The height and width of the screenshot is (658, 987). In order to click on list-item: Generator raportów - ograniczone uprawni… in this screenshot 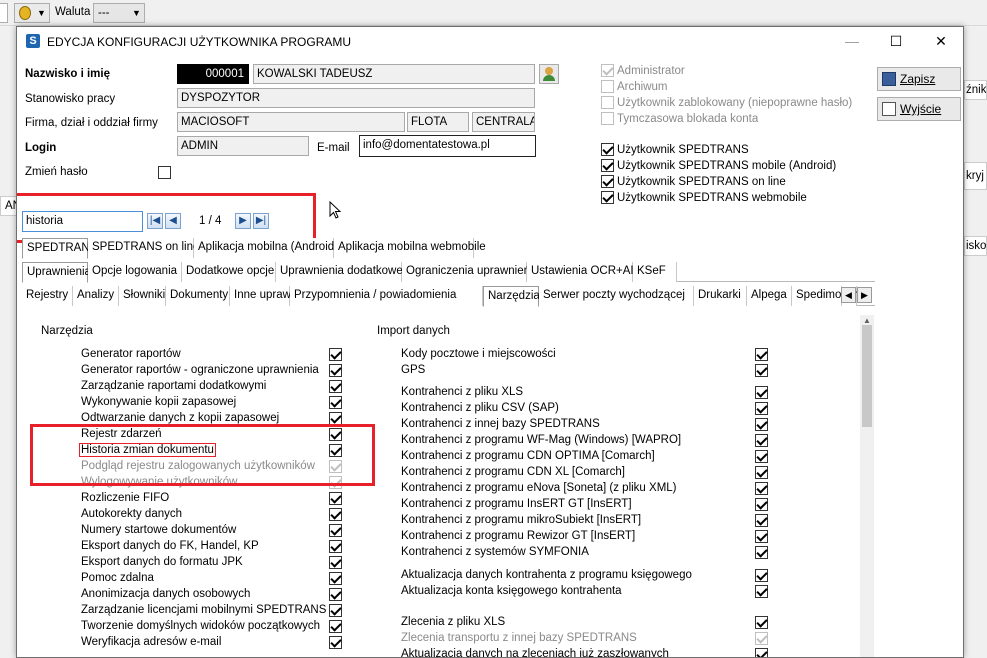, I will do `click(195, 372)`.